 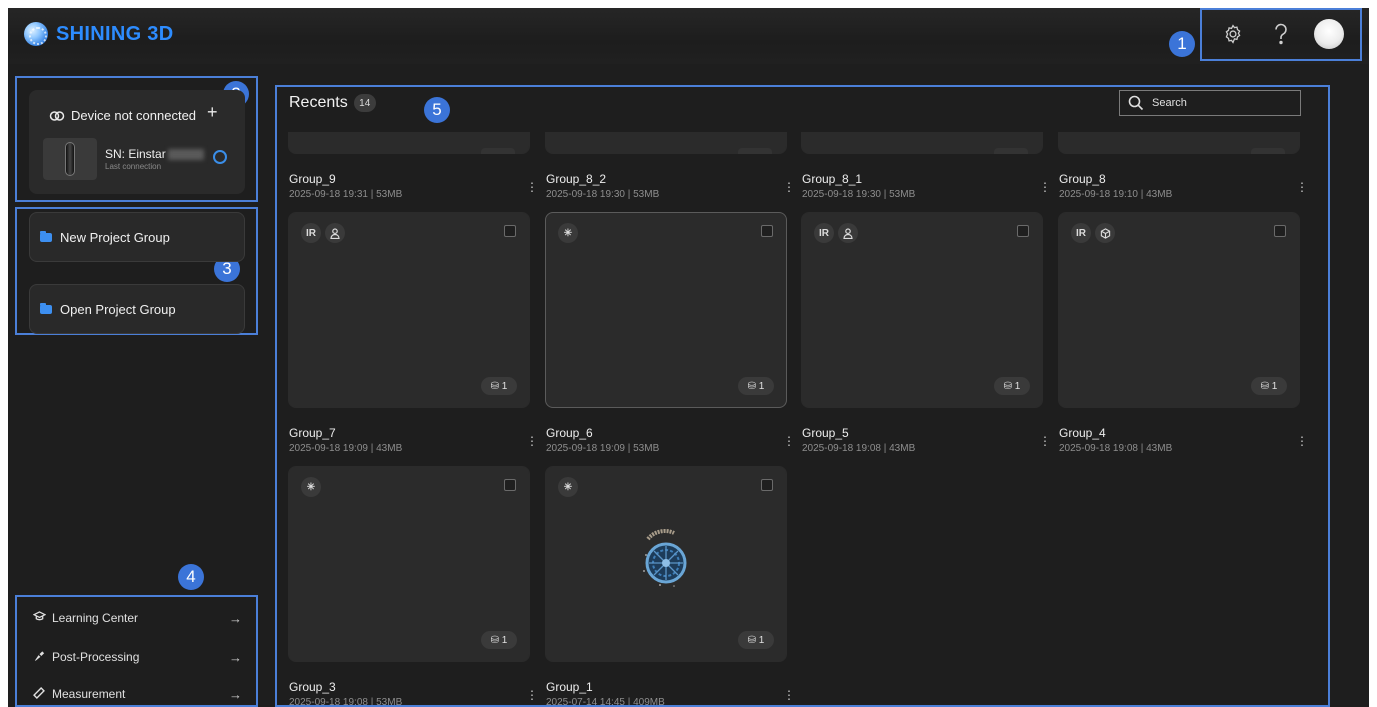 I want to click on project-name: Group_5, so click(x=825, y=433).